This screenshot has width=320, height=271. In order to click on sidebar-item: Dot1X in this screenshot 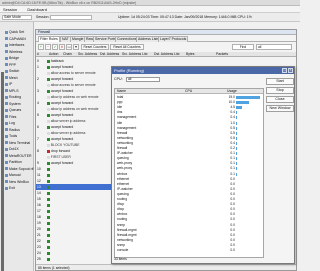, I will do `click(12, 149)`.